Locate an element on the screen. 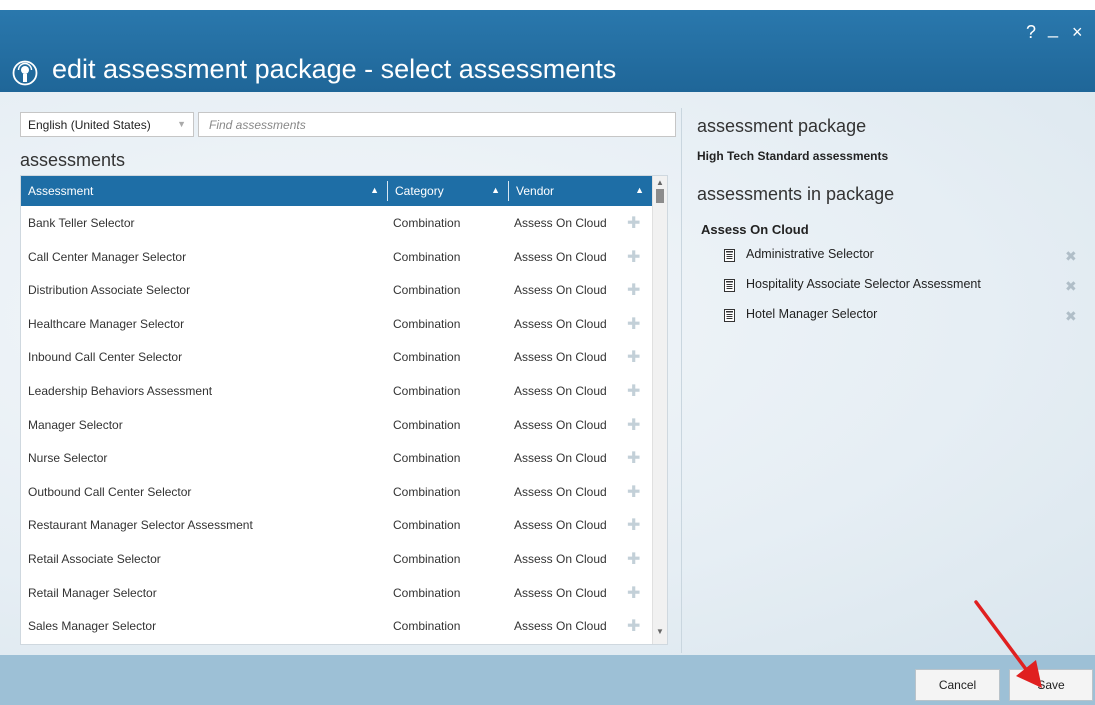 The height and width of the screenshot is (705, 1095). in-package-title: assessments in package is located at coordinates (796, 194).